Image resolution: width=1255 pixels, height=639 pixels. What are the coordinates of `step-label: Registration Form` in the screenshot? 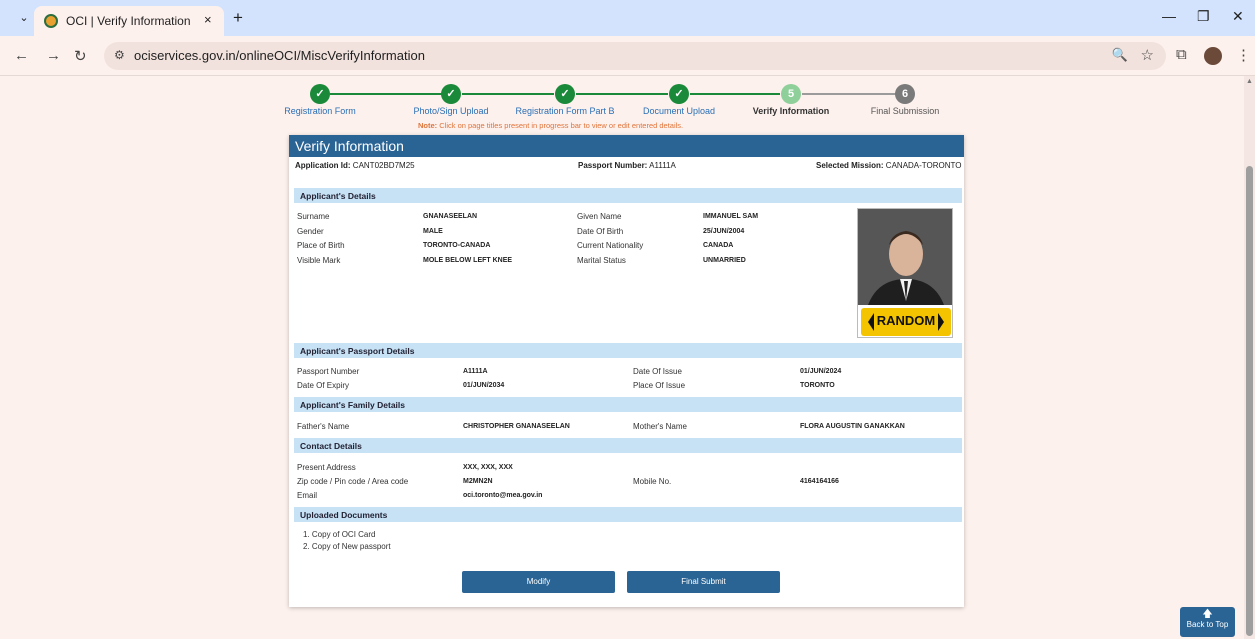 It's located at (320, 111).